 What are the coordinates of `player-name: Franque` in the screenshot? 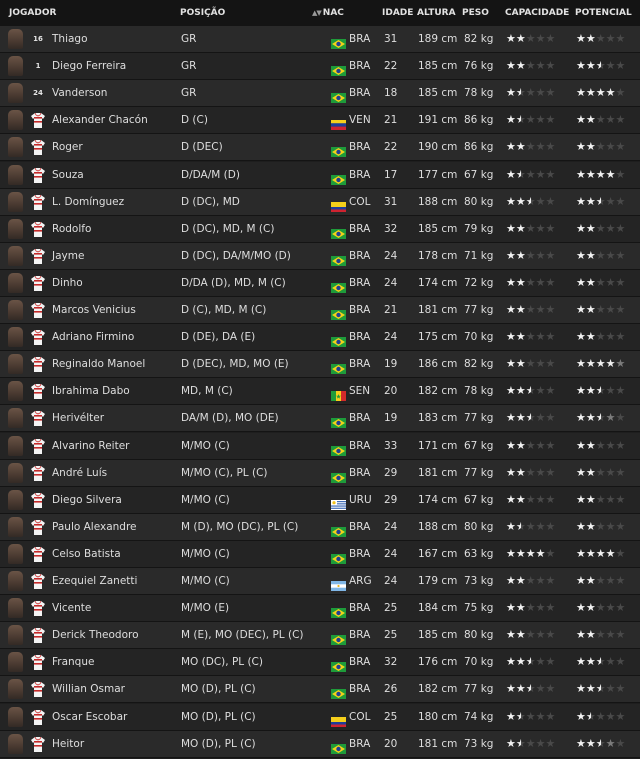 It's located at (73, 662).